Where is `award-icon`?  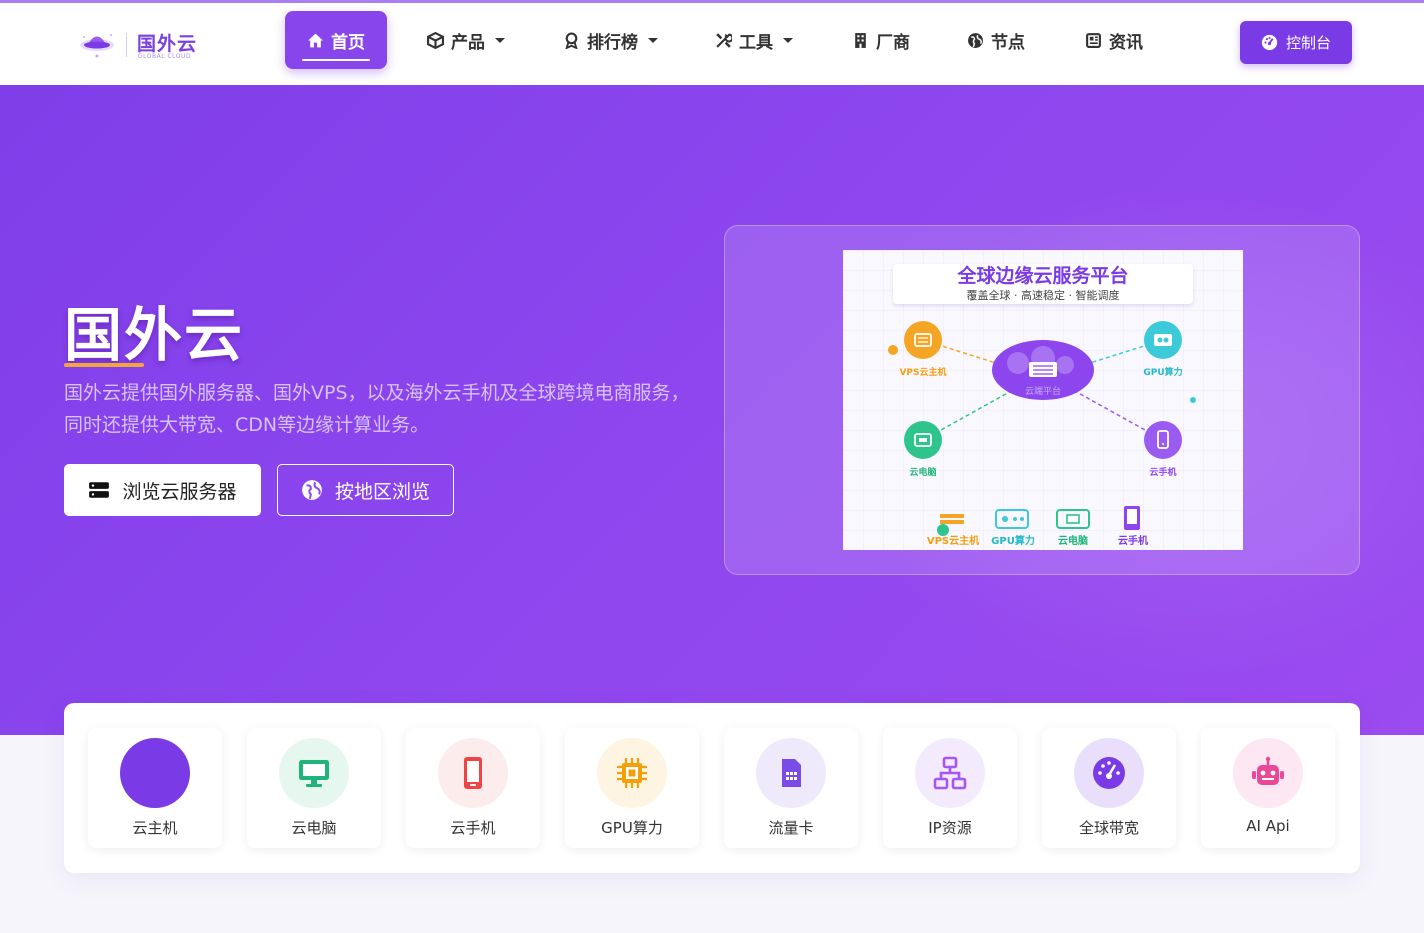
award-icon is located at coordinates (571, 40).